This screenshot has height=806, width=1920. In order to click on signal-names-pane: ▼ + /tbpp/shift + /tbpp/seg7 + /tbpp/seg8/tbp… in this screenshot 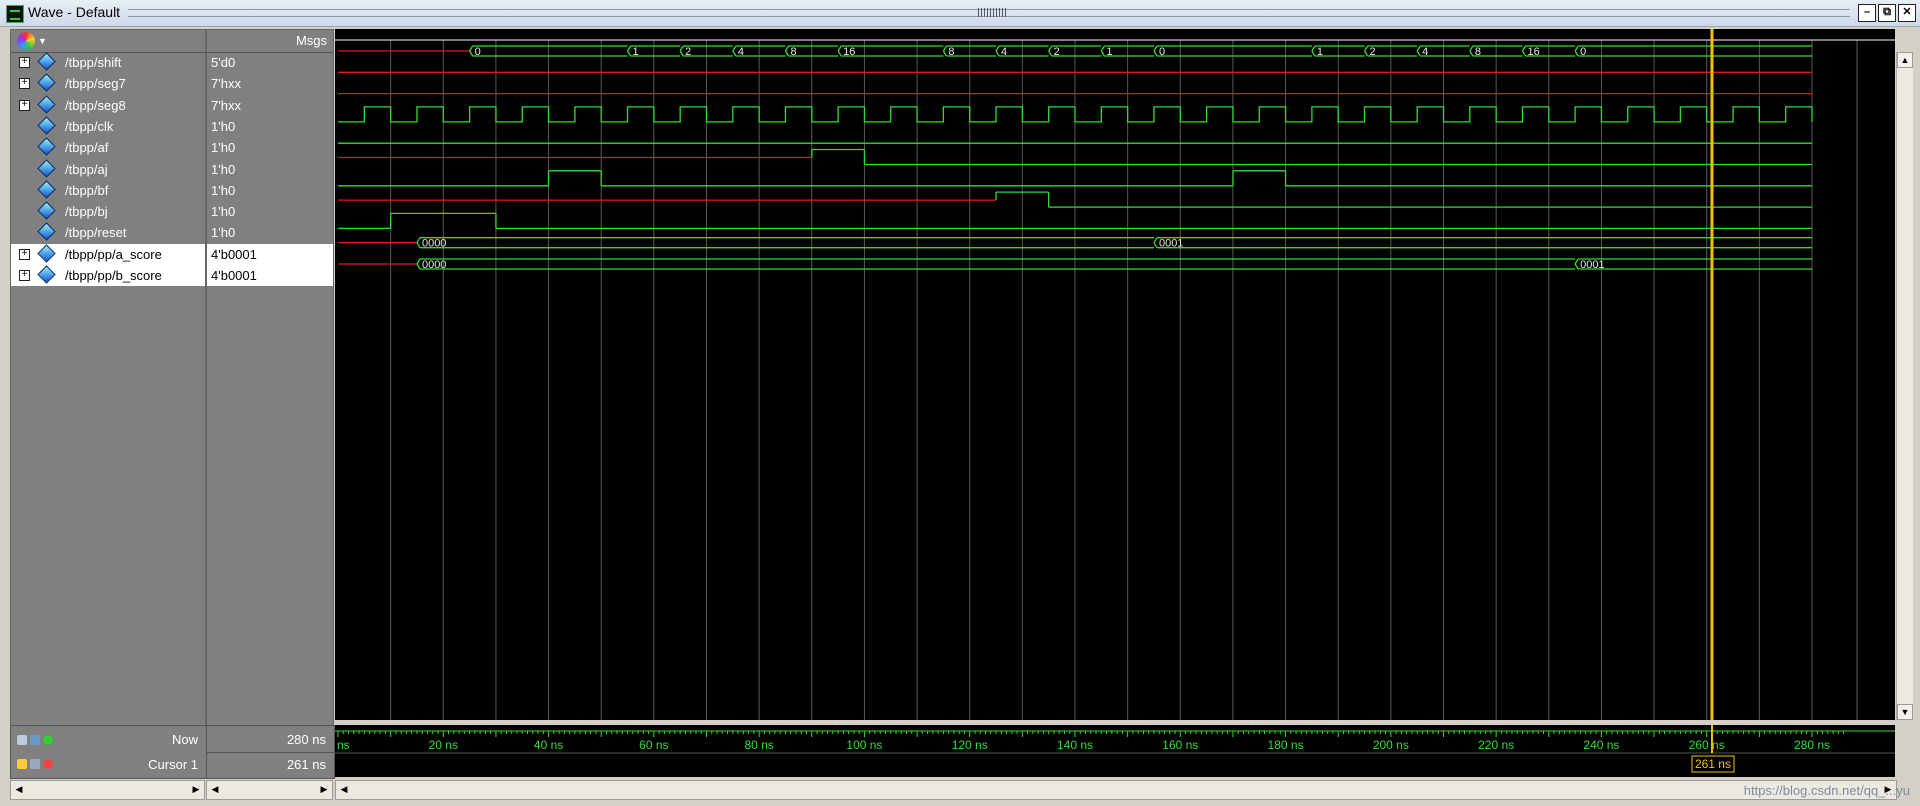, I will do `click(108, 377)`.